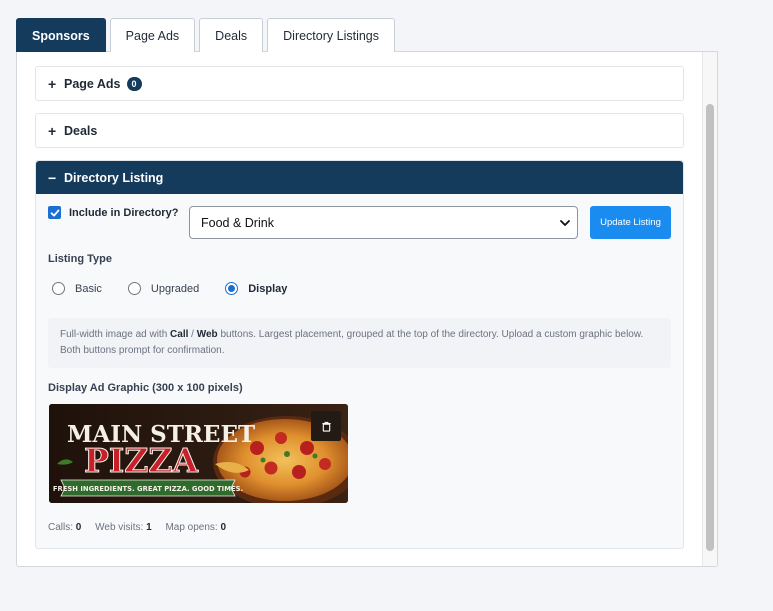 The width and height of the screenshot is (773, 611). I want to click on category-select: Food & Drink, so click(383, 222).